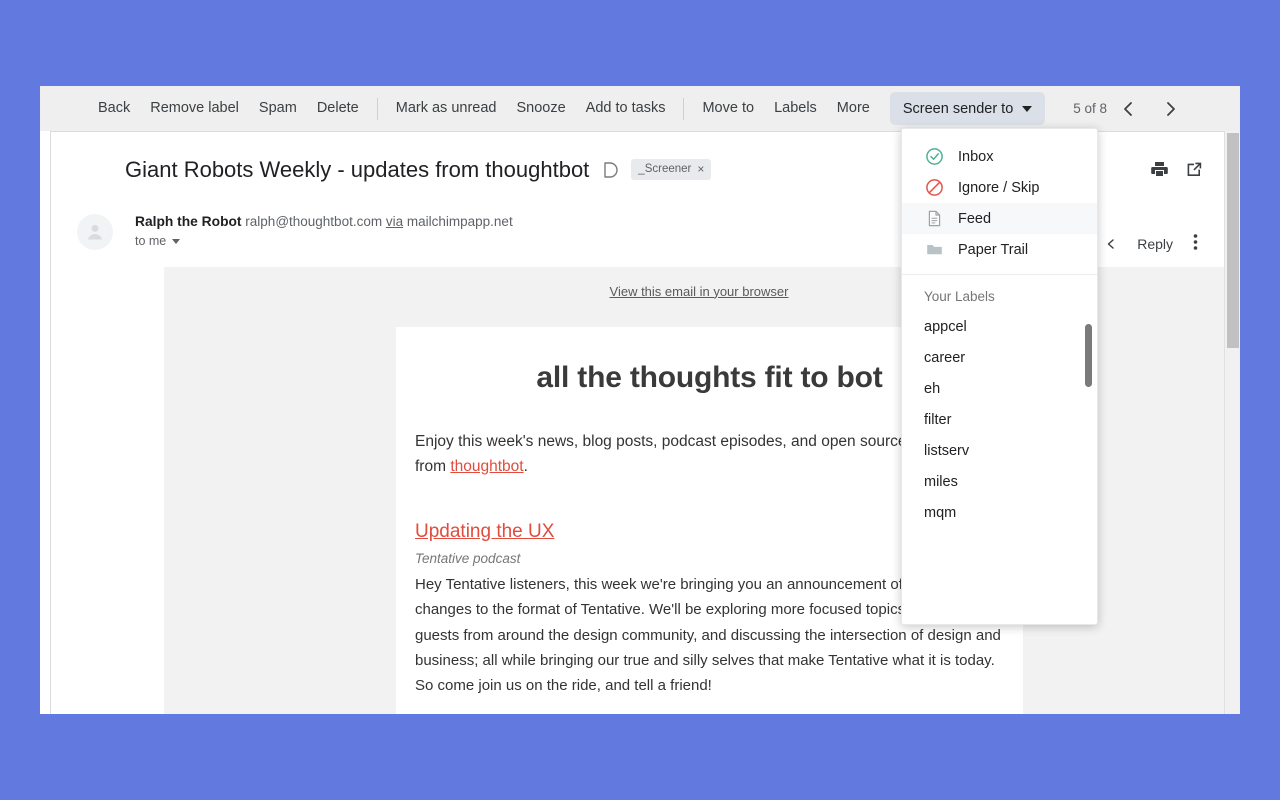 This screenshot has height=800, width=1280. I want to click on sender-email: ralph@thoughtbot.com, so click(314, 221).